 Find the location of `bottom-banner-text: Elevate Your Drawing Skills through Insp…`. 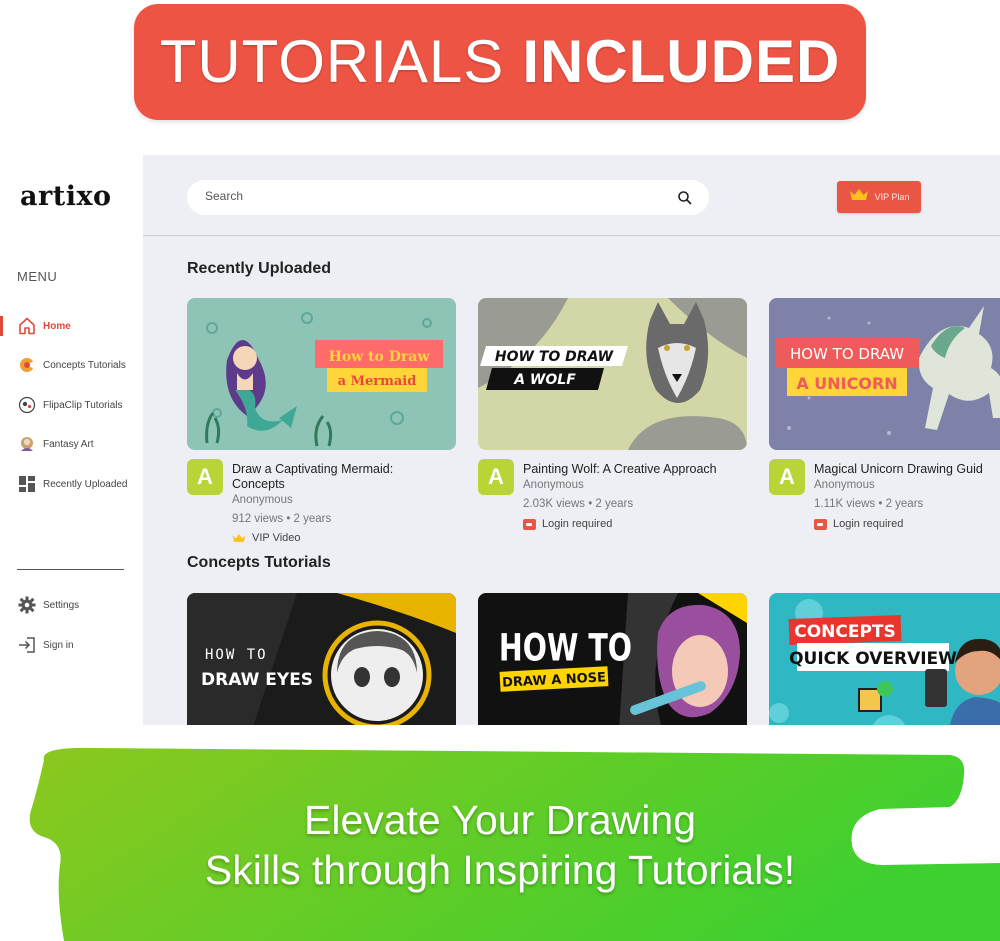

bottom-banner-text: Elevate Your Drawing Skills through Insp… is located at coordinates (500, 845).